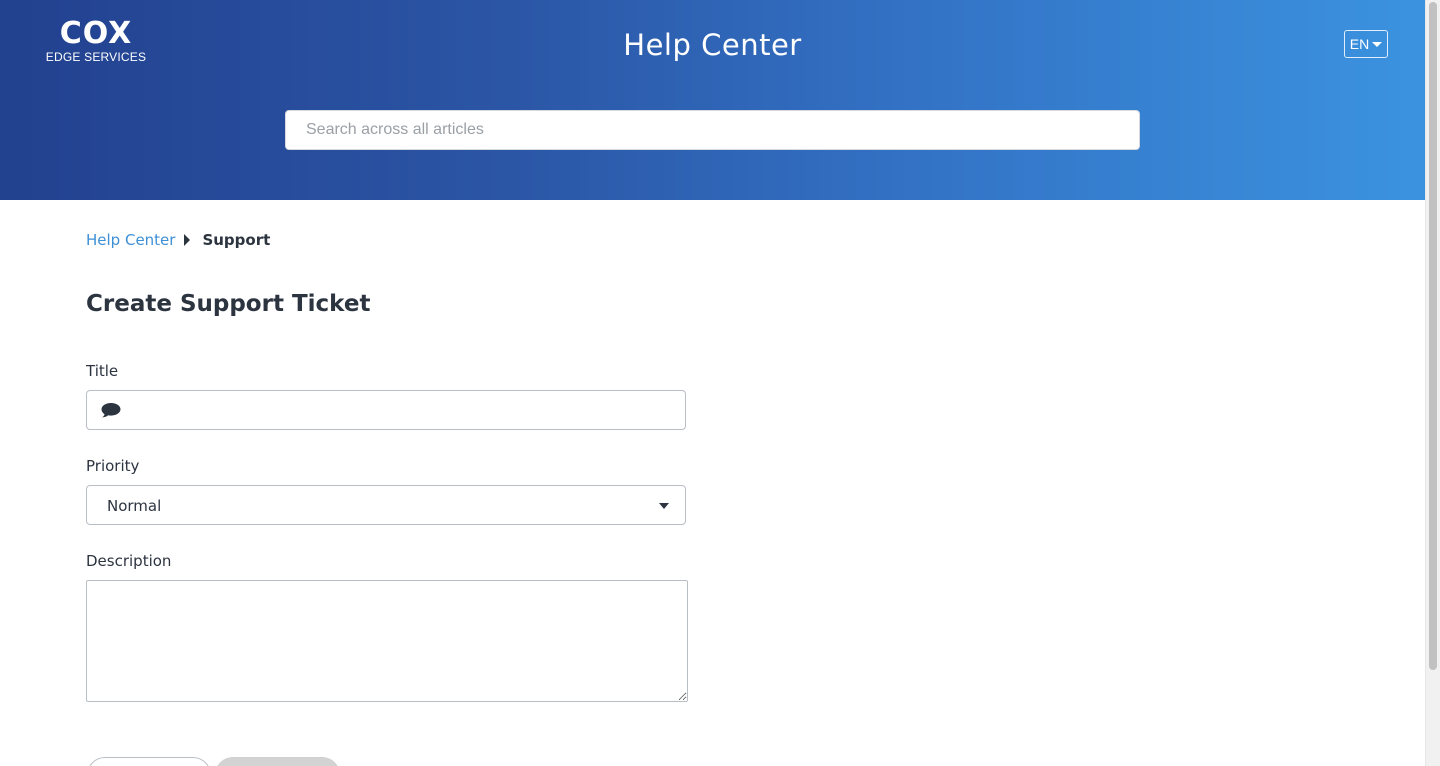 This screenshot has height=766, width=1440. Describe the element at coordinates (113, 466) in the screenshot. I see `priority-label: Priority` at that location.